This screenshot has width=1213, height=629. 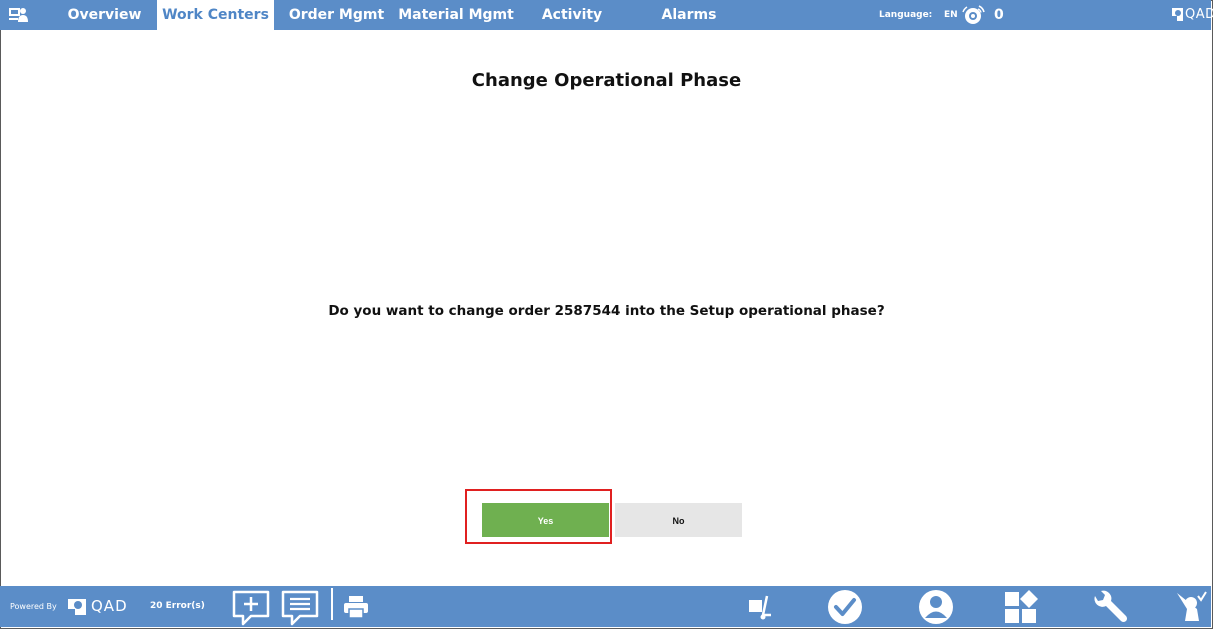 What do you see at coordinates (974, 15) in the screenshot?
I see `alarm-icon` at bounding box center [974, 15].